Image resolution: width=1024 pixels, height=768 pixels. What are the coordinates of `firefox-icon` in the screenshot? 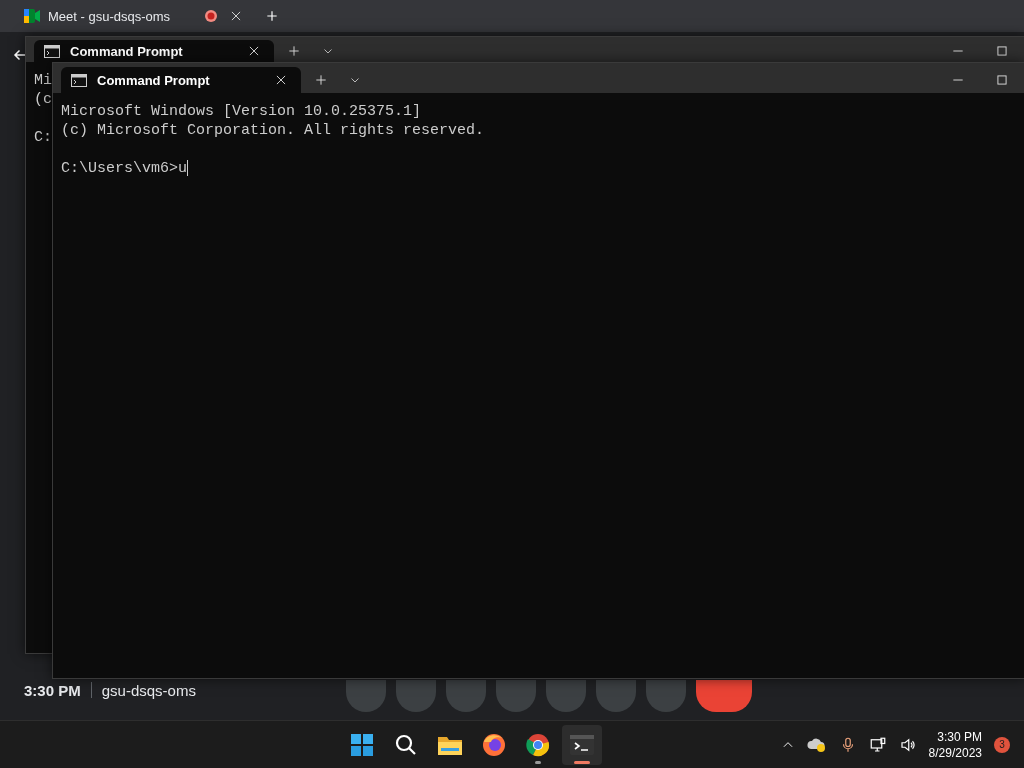 It's located at (494, 744).